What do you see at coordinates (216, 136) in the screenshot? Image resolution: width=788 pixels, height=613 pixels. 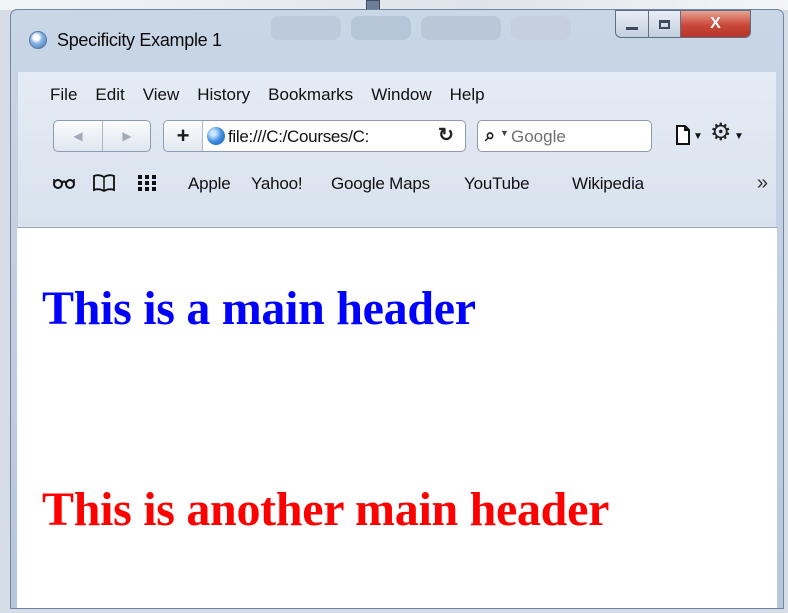 I see `globe-icon` at bounding box center [216, 136].